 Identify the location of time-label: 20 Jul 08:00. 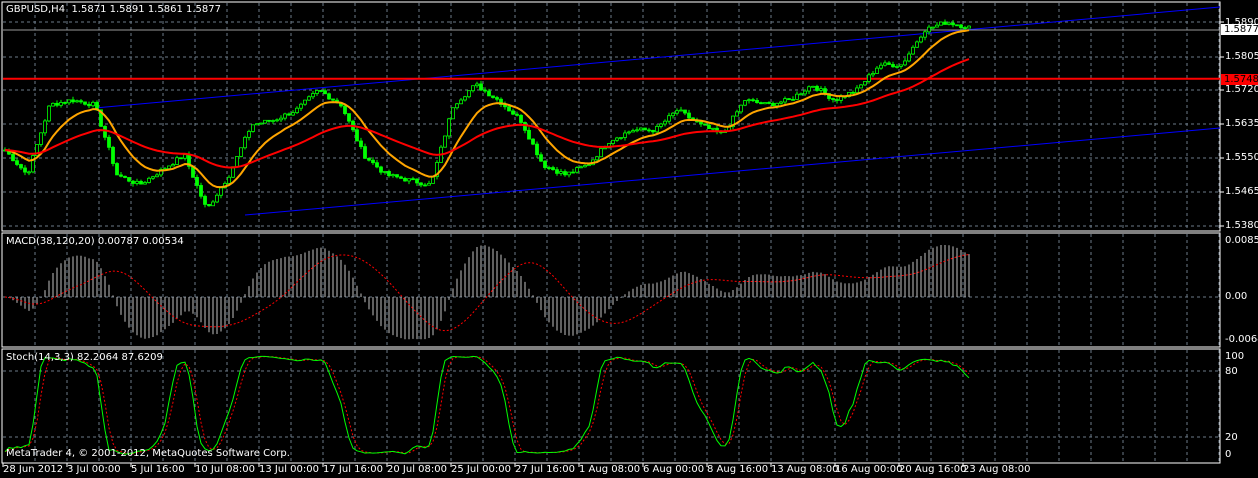
(417, 469).